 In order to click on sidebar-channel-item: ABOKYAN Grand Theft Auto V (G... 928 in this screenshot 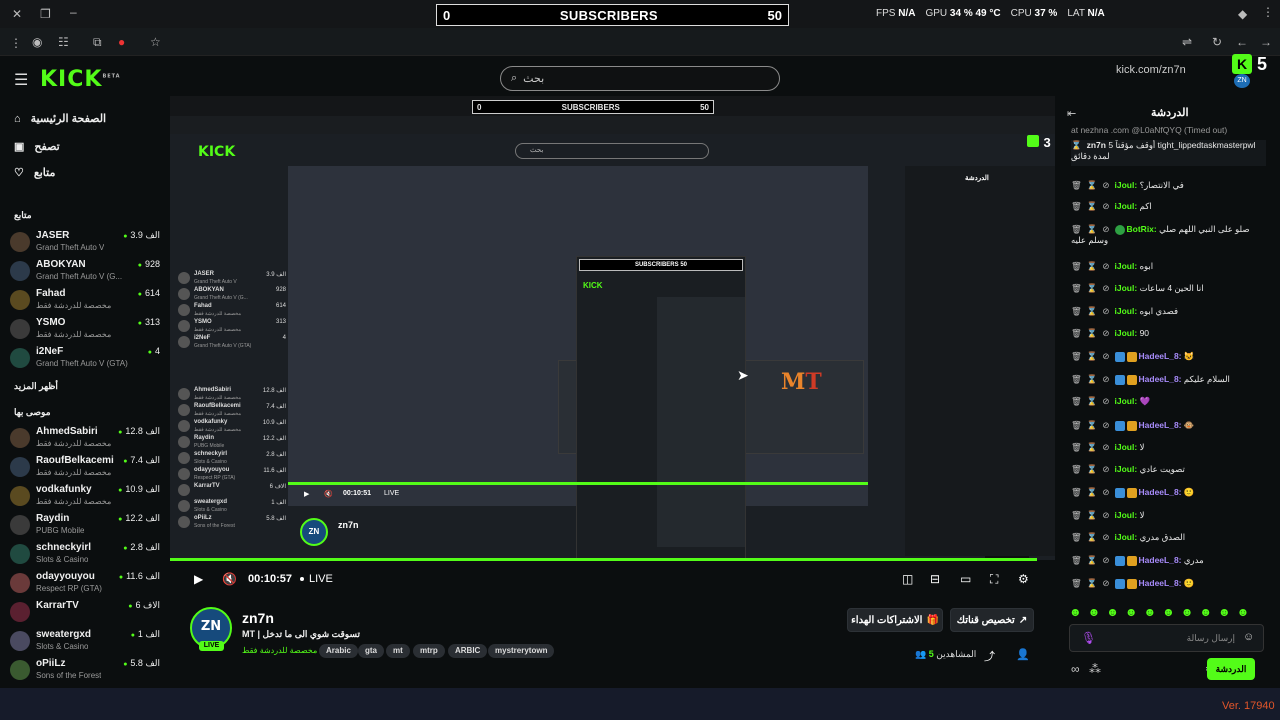, I will do `click(85, 272)`.